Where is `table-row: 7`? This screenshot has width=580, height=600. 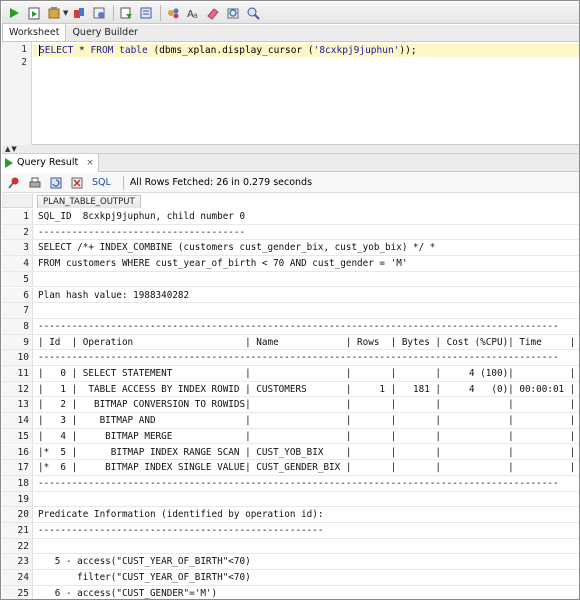 table-row: 7 is located at coordinates (290, 311).